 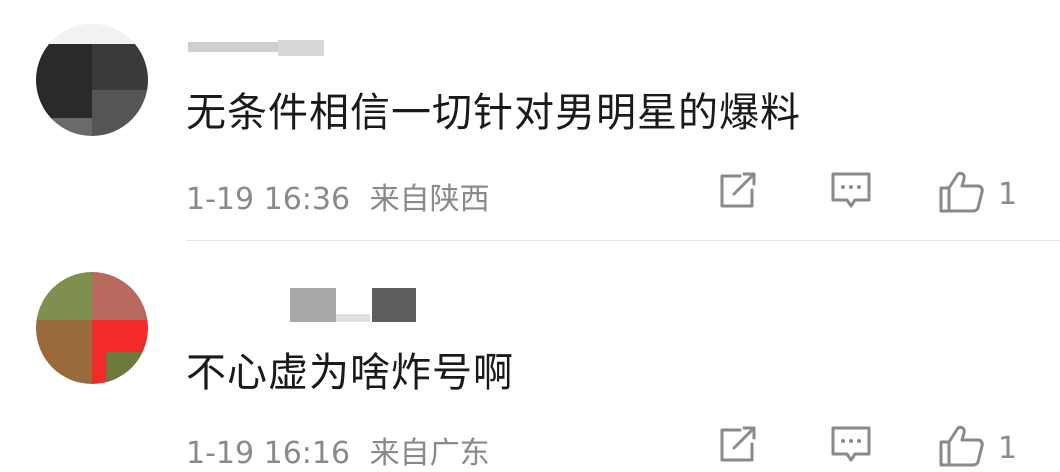 What do you see at coordinates (429, 453) in the screenshot?
I see `comment-location: 来自广东` at bounding box center [429, 453].